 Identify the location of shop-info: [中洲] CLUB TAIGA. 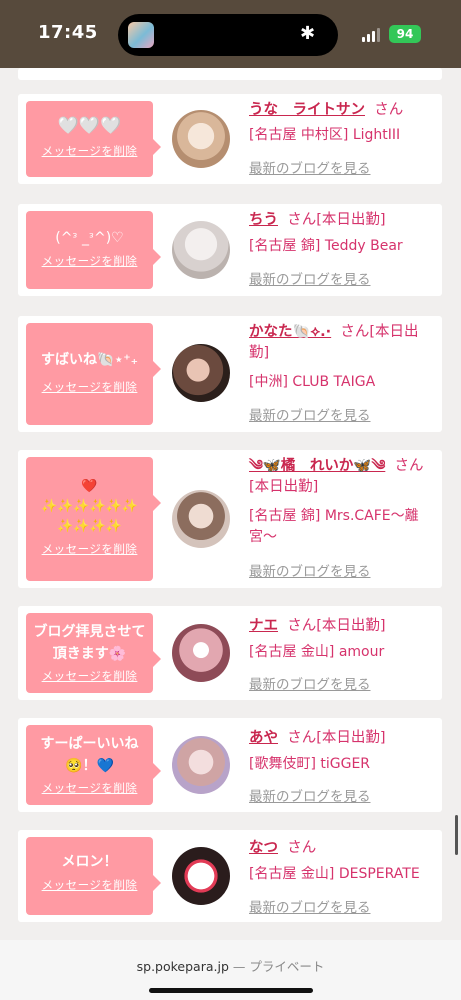
(312, 382).